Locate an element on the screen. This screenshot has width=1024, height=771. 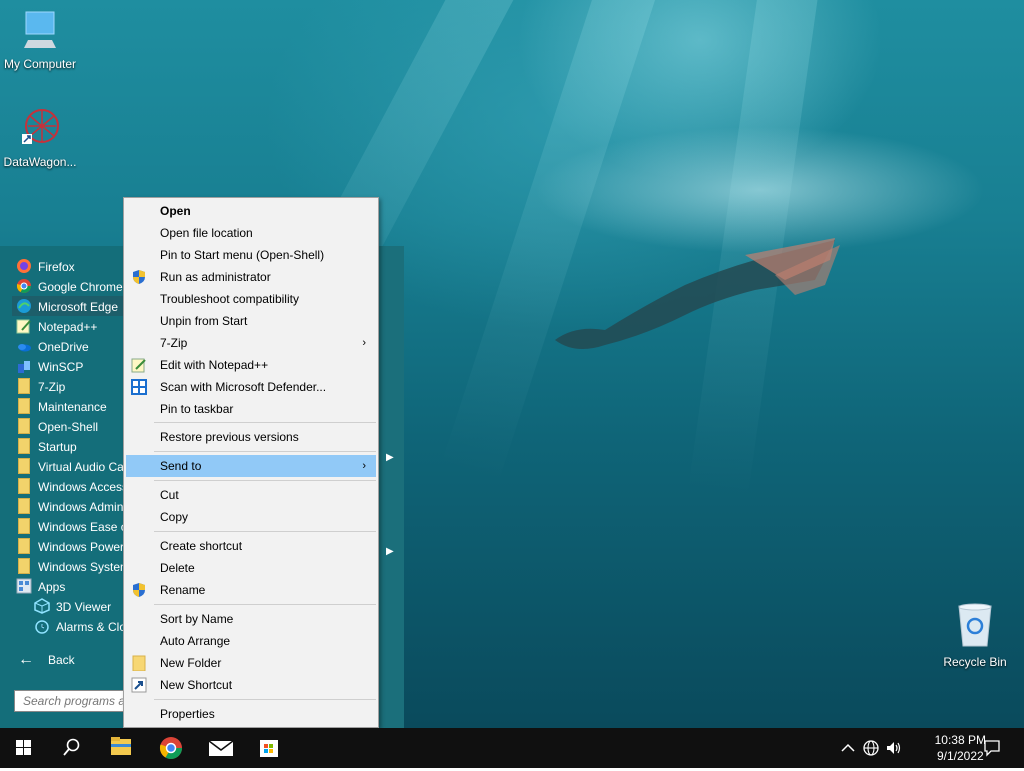
network-tray-button is located at coordinates (871, 748).